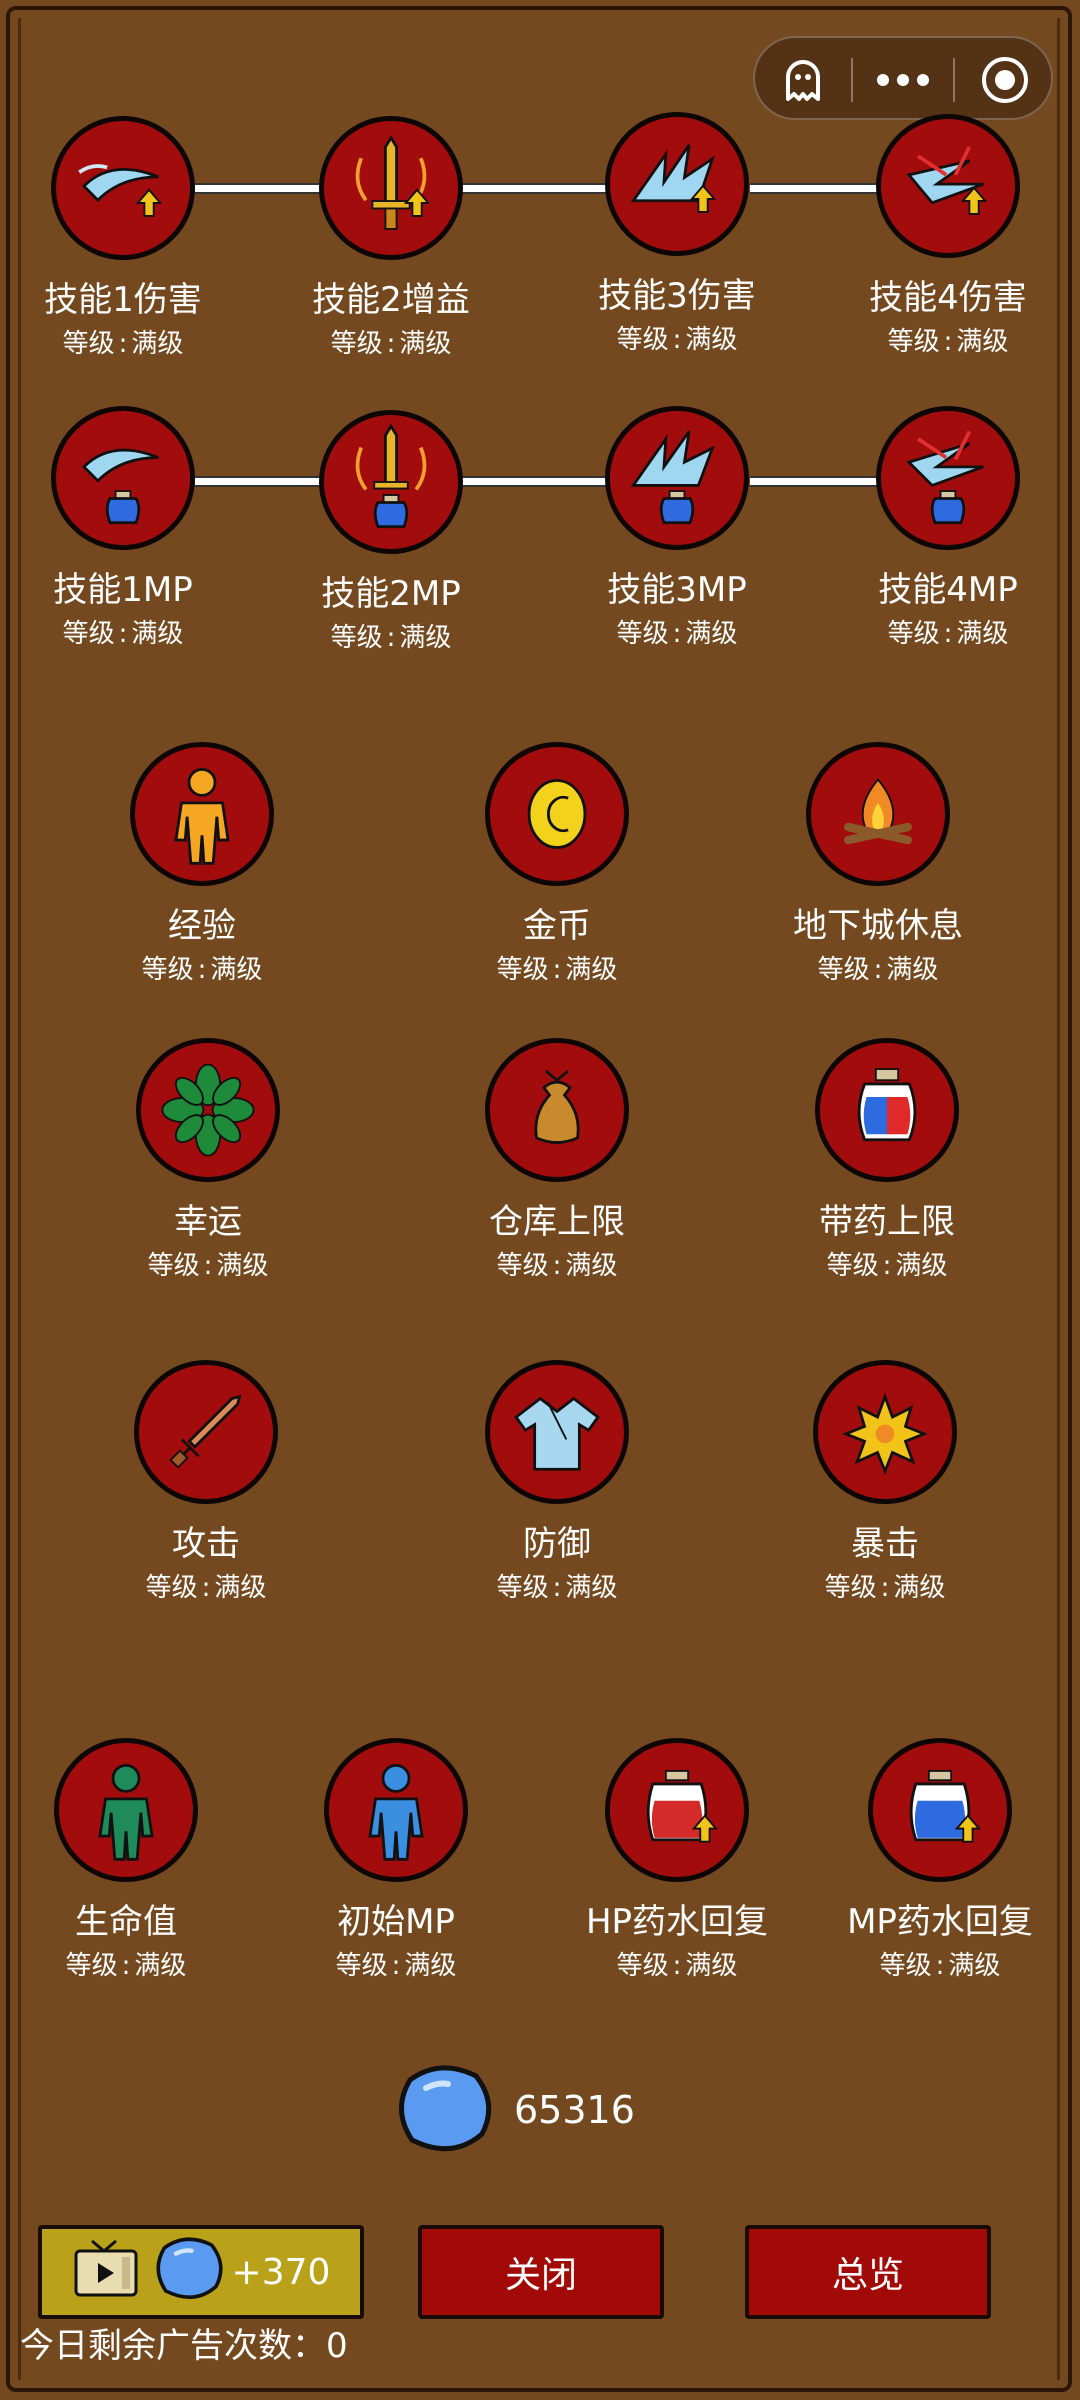  I want to click on skill-name: 攻击, so click(206, 1544).